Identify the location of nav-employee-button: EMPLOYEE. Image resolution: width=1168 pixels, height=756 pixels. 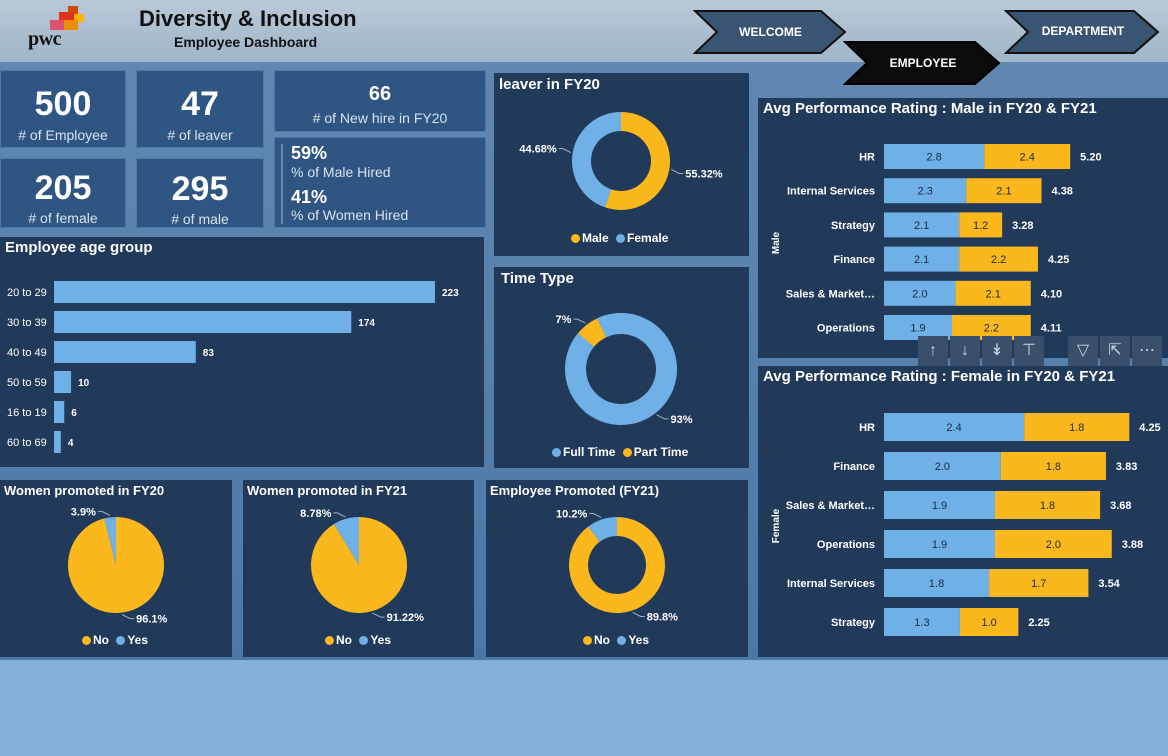
(923, 63).